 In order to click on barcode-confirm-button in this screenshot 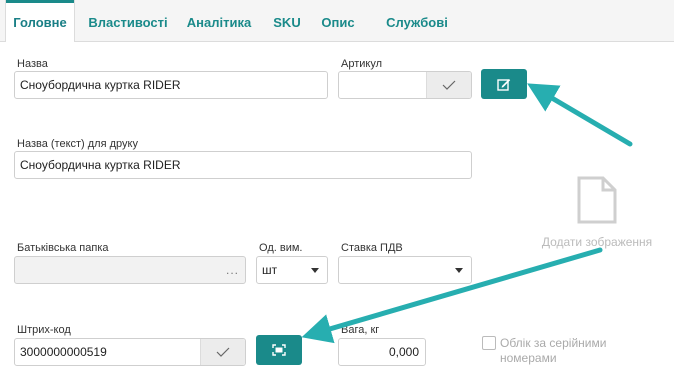, I will do `click(222, 352)`.